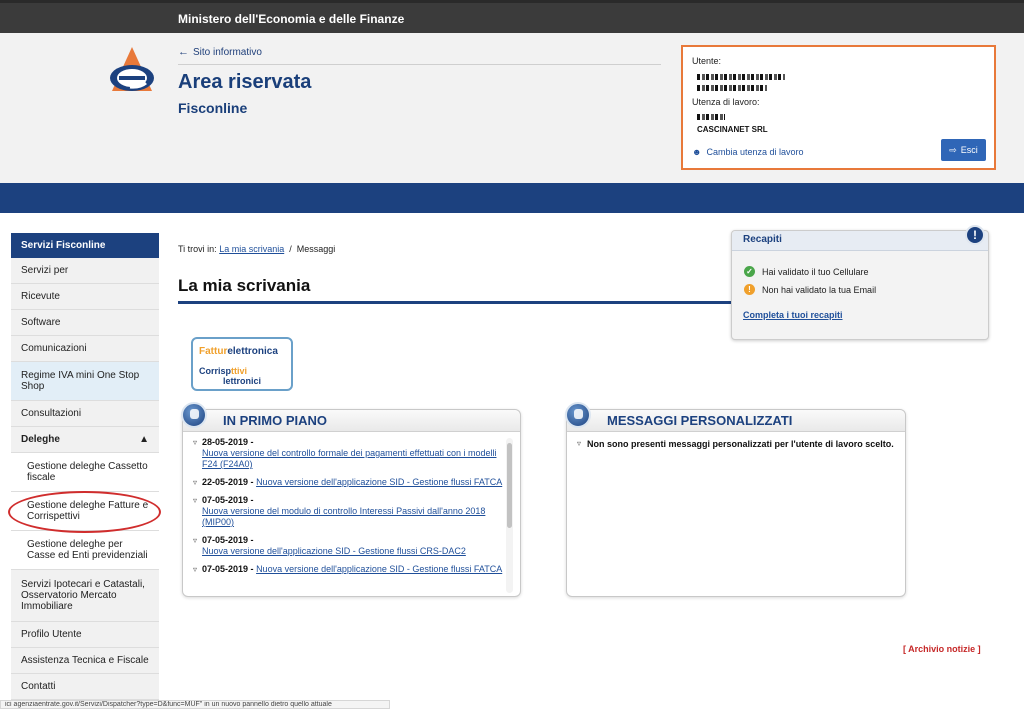 The height and width of the screenshot is (709, 1024). I want to click on breadcrumb: Ti trovi in: La mia scrivania / Messaggi, so click(256, 249).